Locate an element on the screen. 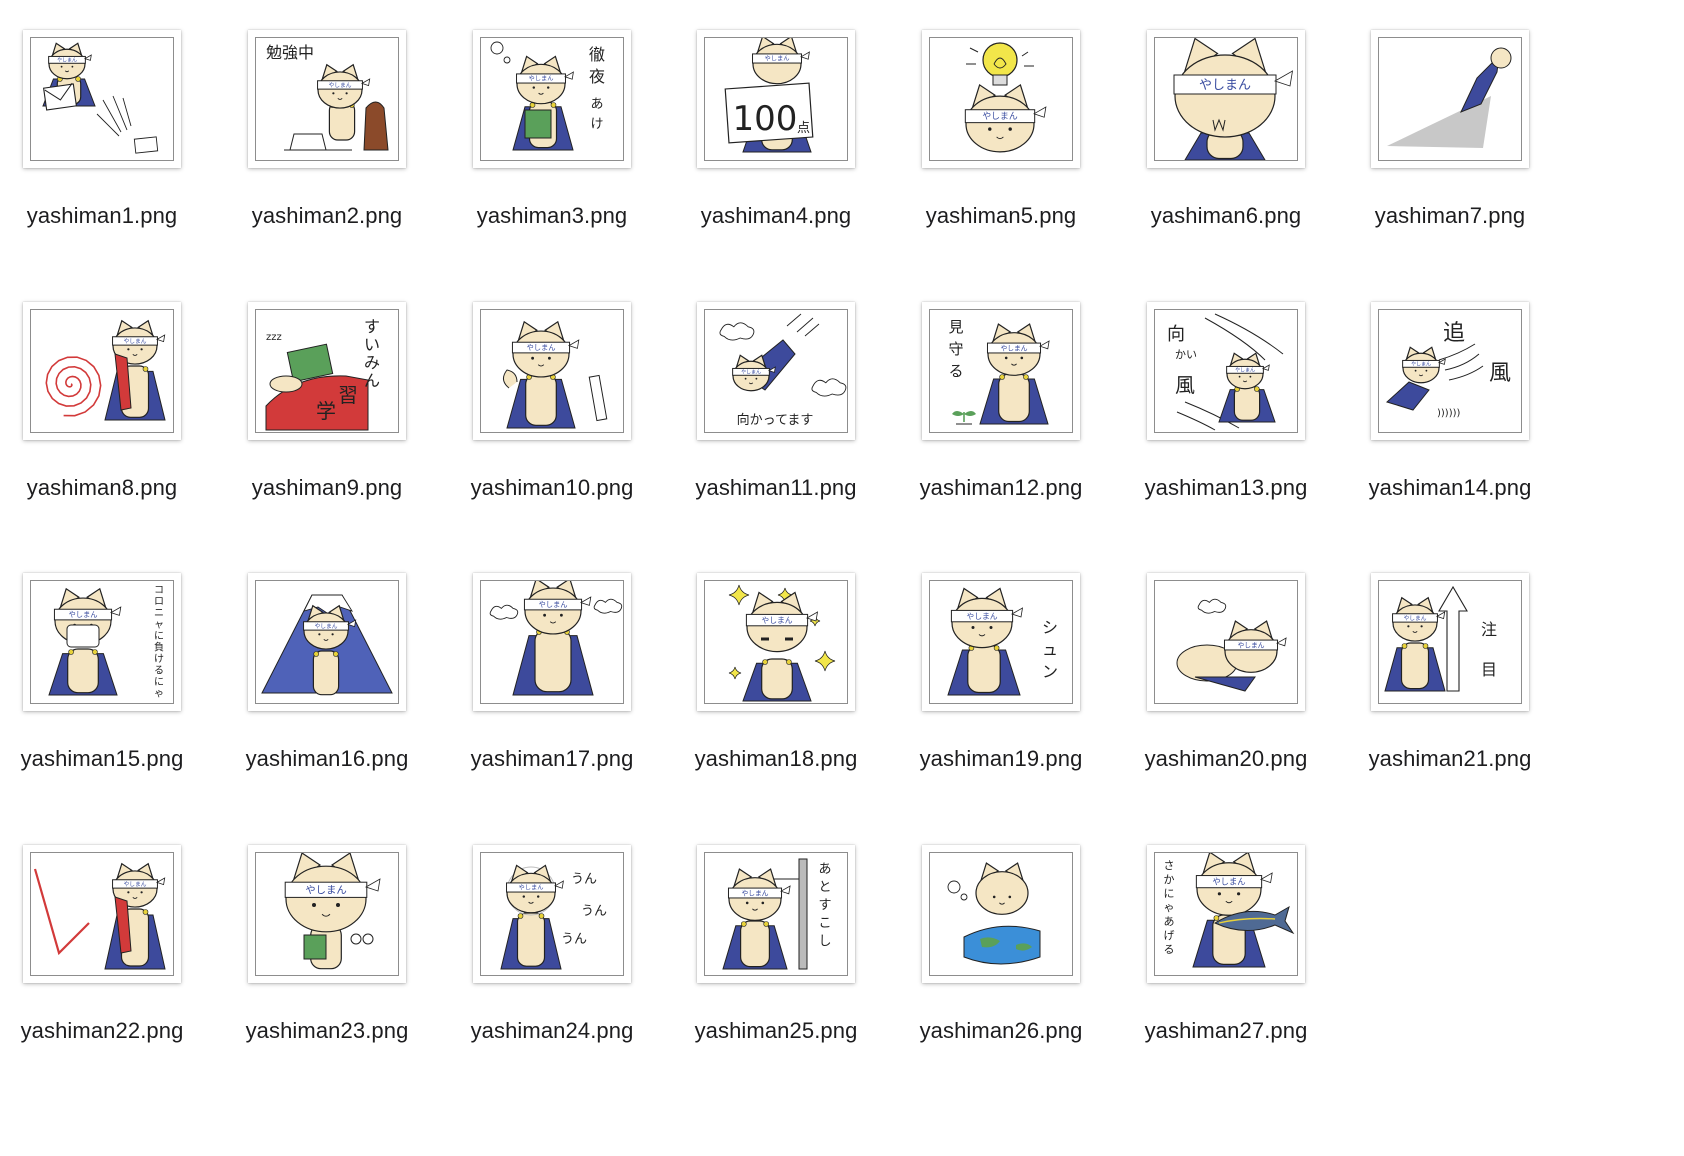 The image size is (1684, 1156). file-thumbnail: やしまん 100 点 is located at coordinates (776, 99).